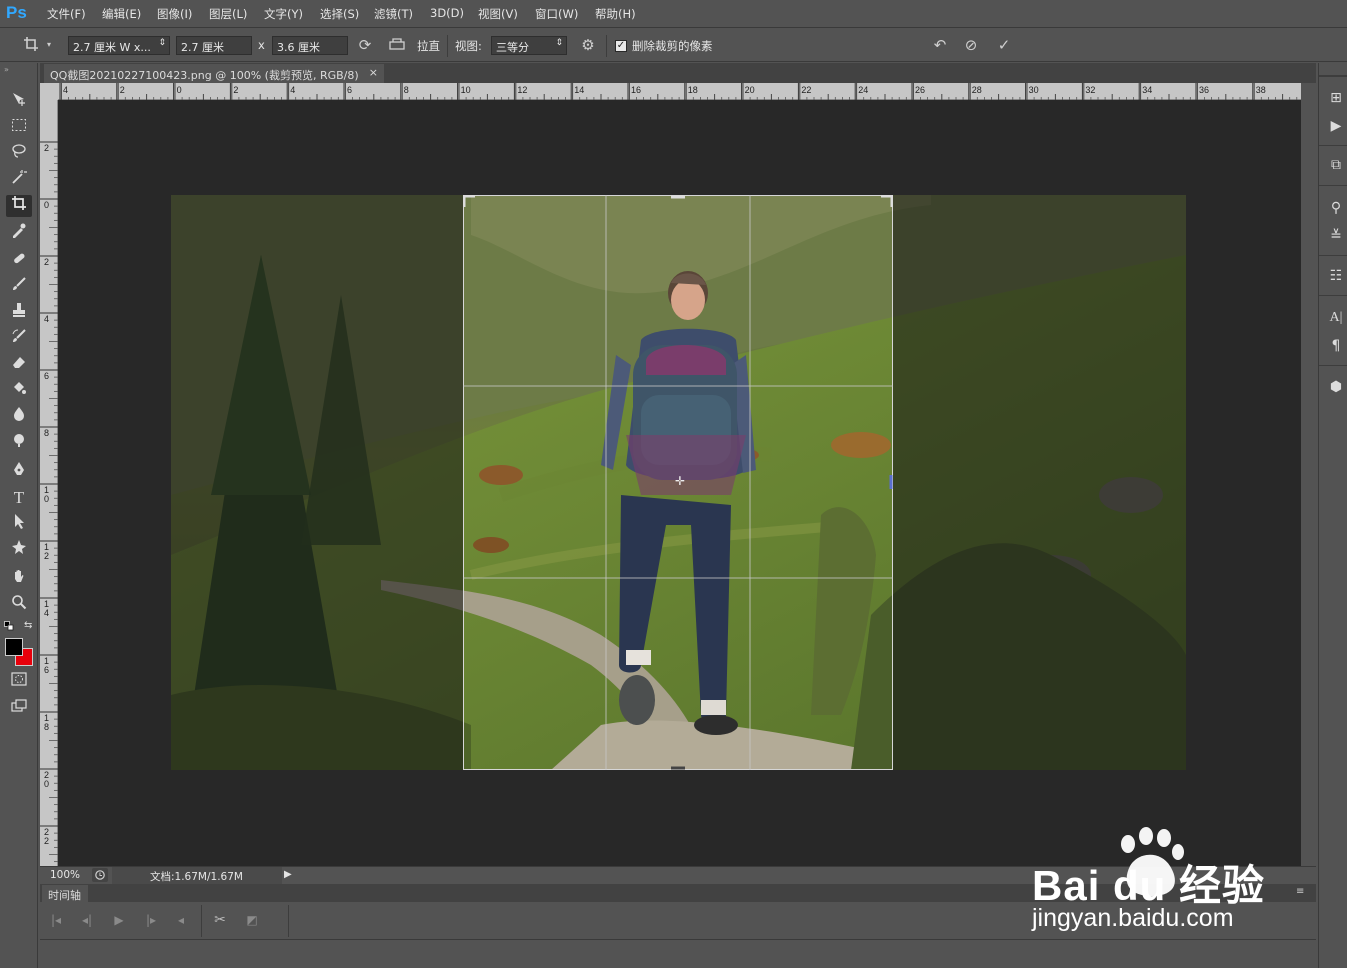 This screenshot has height=968, width=1347. What do you see at coordinates (19, 206) in the screenshot?
I see `crop-icon` at bounding box center [19, 206].